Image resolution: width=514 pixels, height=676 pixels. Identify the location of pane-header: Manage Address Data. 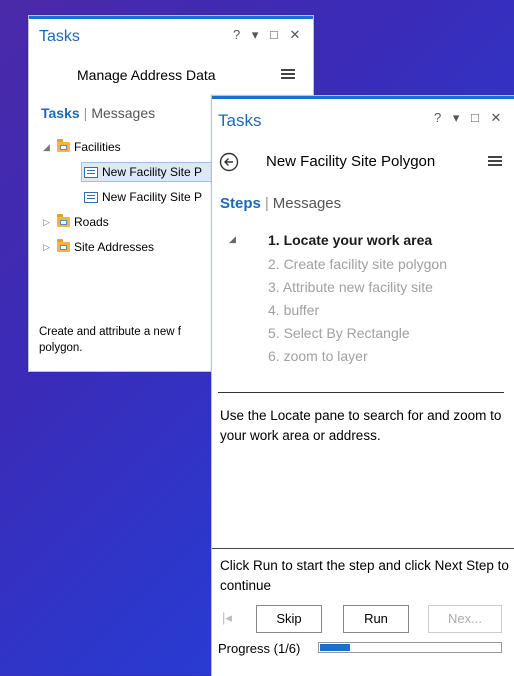
(146, 75).